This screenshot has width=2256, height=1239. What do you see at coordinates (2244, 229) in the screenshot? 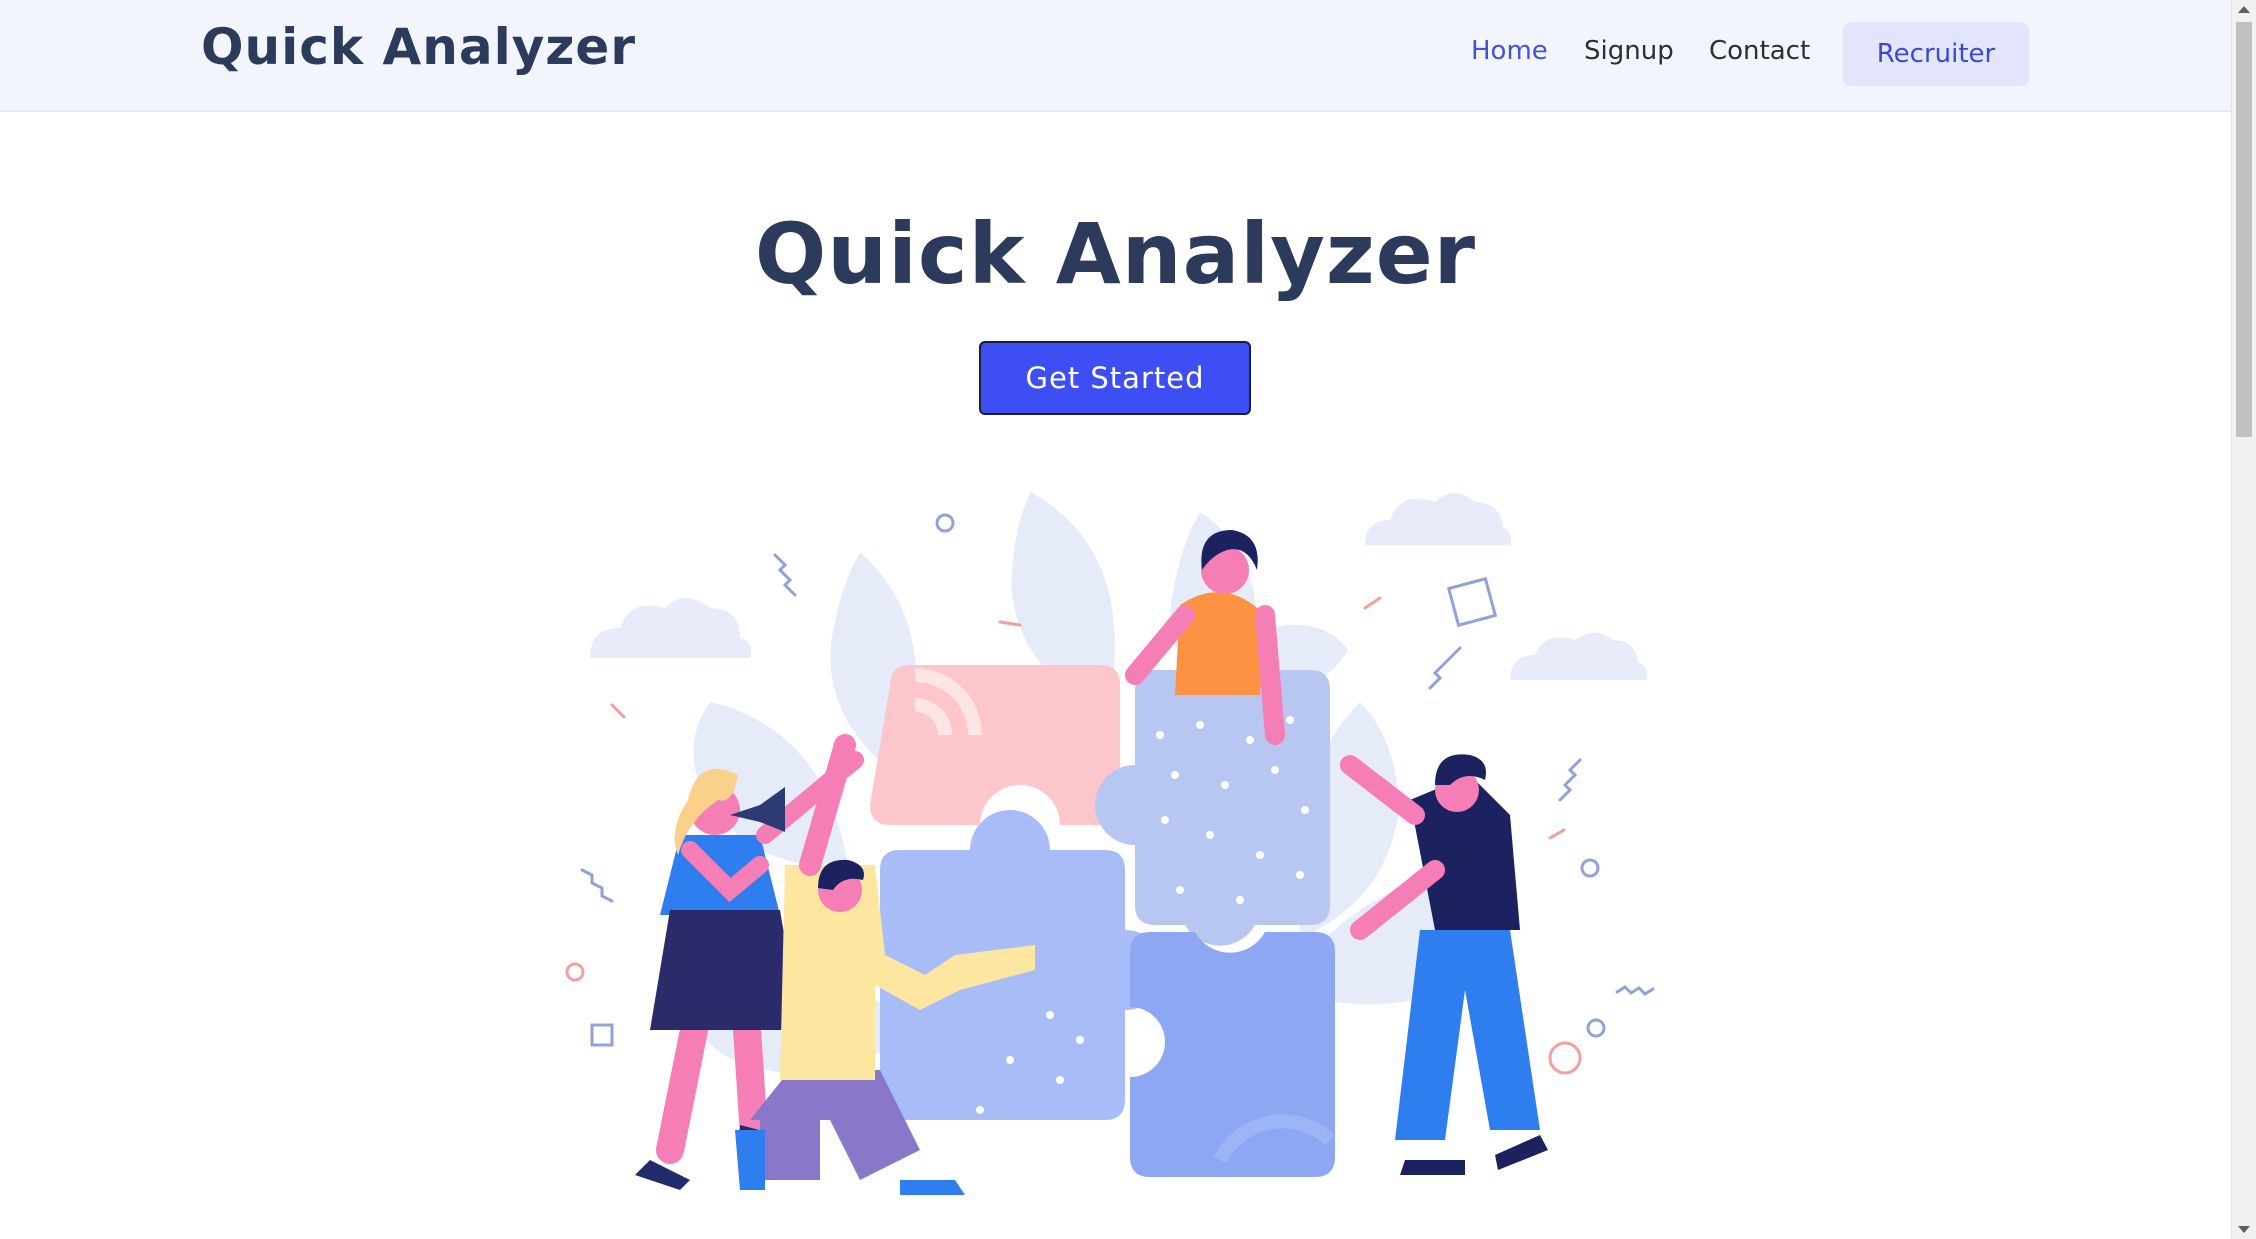
I see `scroll-thumb` at bounding box center [2244, 229].